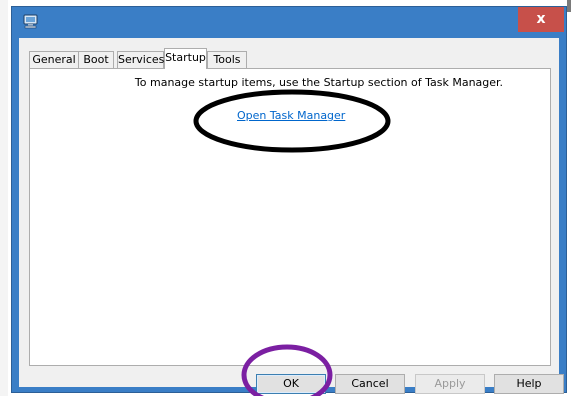 This screenshot has height=396, width=574. Describe the element at coordinates (4, 198) in the screenshot. I see `background-strip` at that location.